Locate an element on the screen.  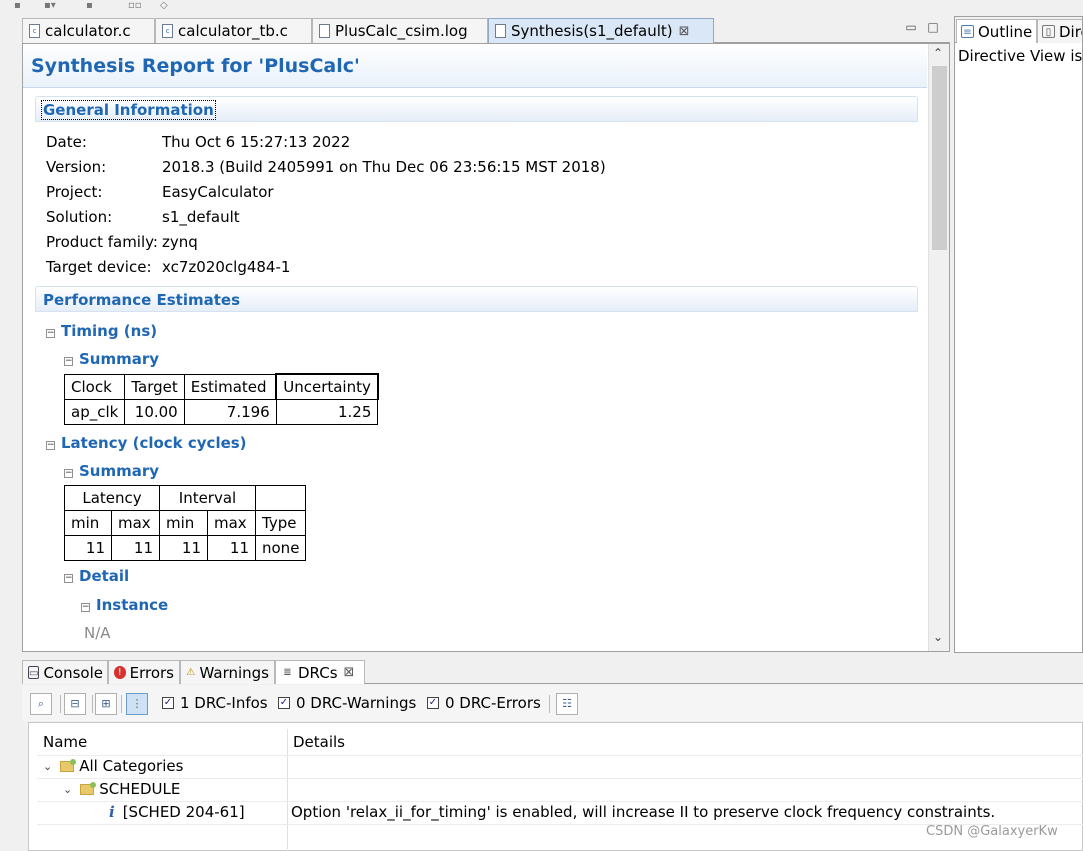
tab-label: calculator_tb.c is located at coordinates (233, 31).